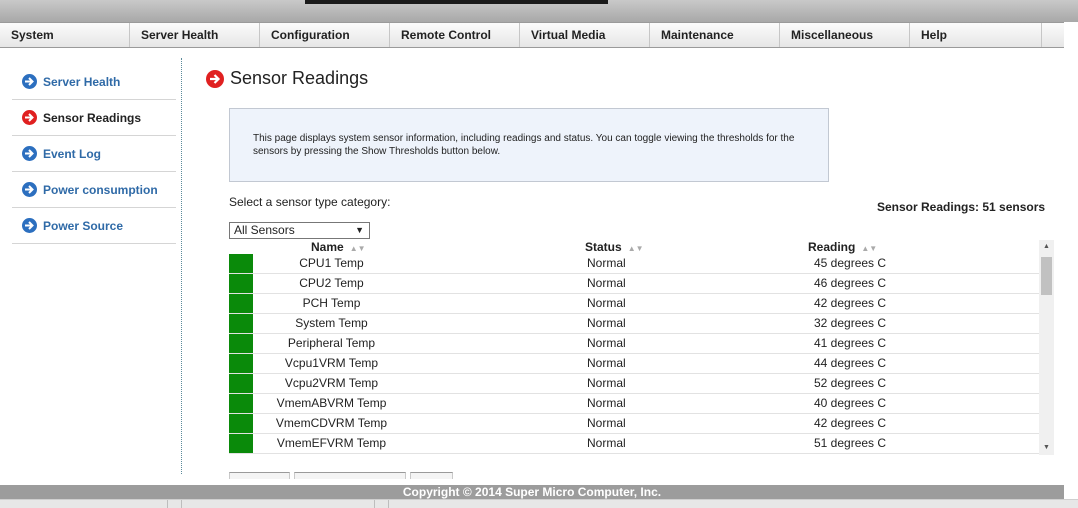 This screenshot has width=1078, height=508. I want to click on sidebar-item-event-log: Event Log, so click(94, 154).